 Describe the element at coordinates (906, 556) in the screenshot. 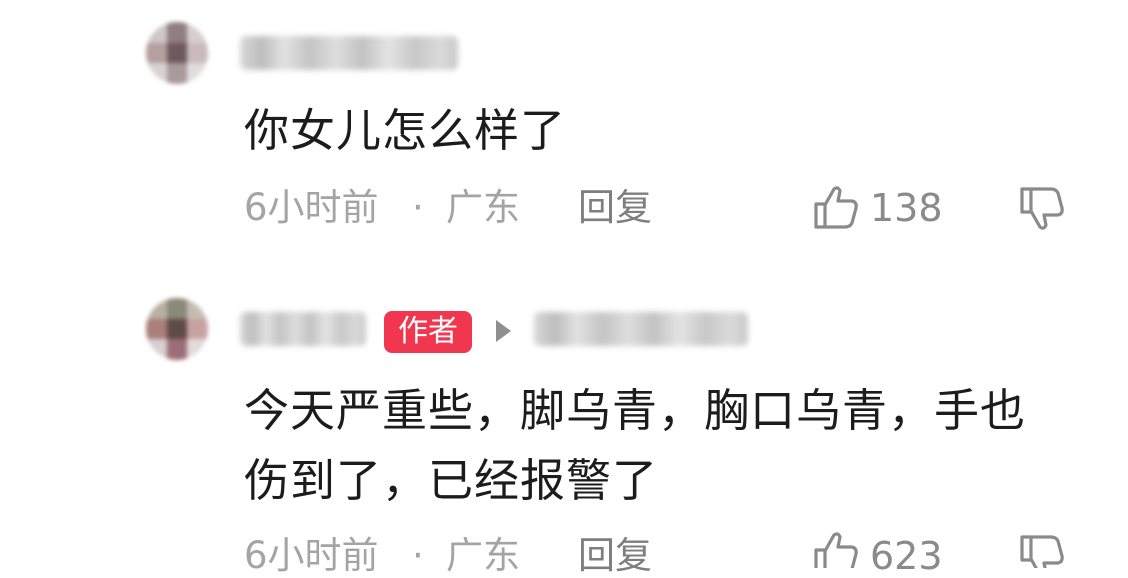

I see `like-count: 623` at that location.